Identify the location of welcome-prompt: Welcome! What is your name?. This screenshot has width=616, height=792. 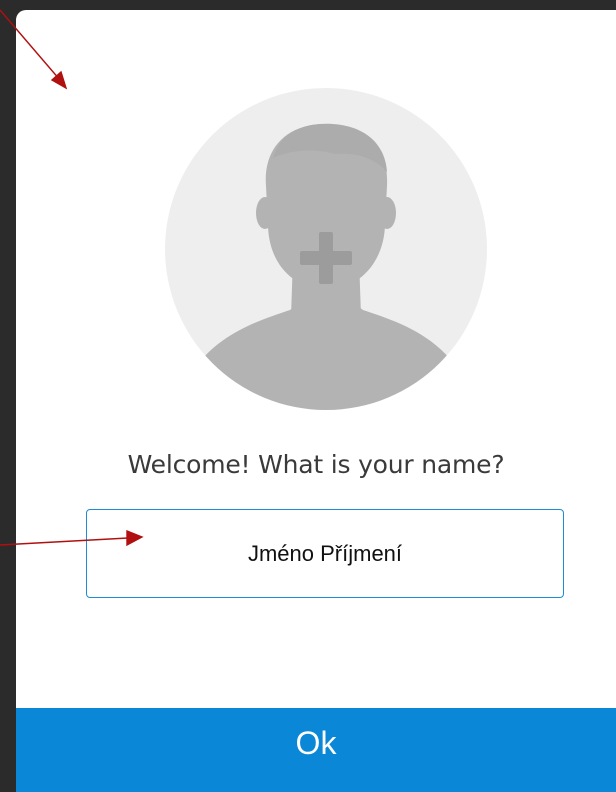
(316, 464).